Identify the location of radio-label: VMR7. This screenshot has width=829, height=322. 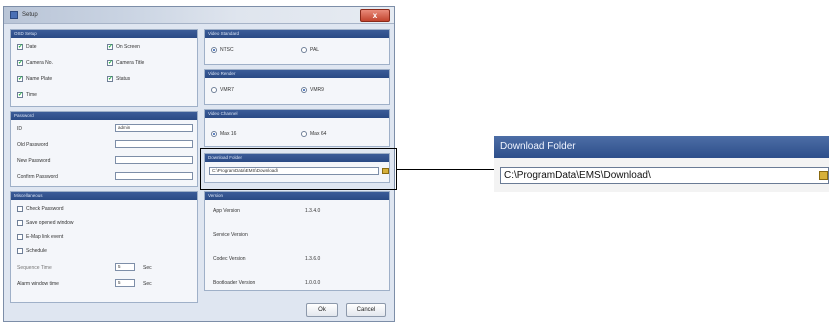
(227, 90).